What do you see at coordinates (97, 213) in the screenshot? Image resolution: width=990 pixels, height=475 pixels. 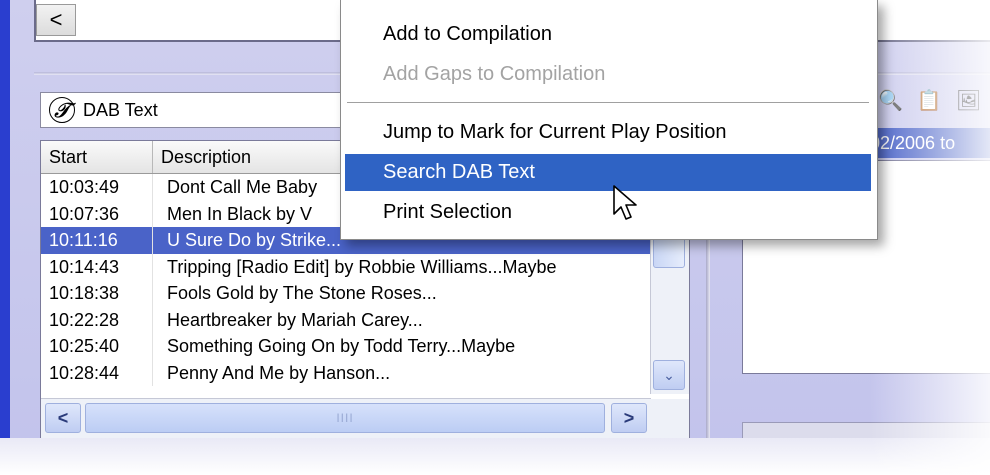 I see `row-start: 10:07:36` at bounding box center [97, 213].